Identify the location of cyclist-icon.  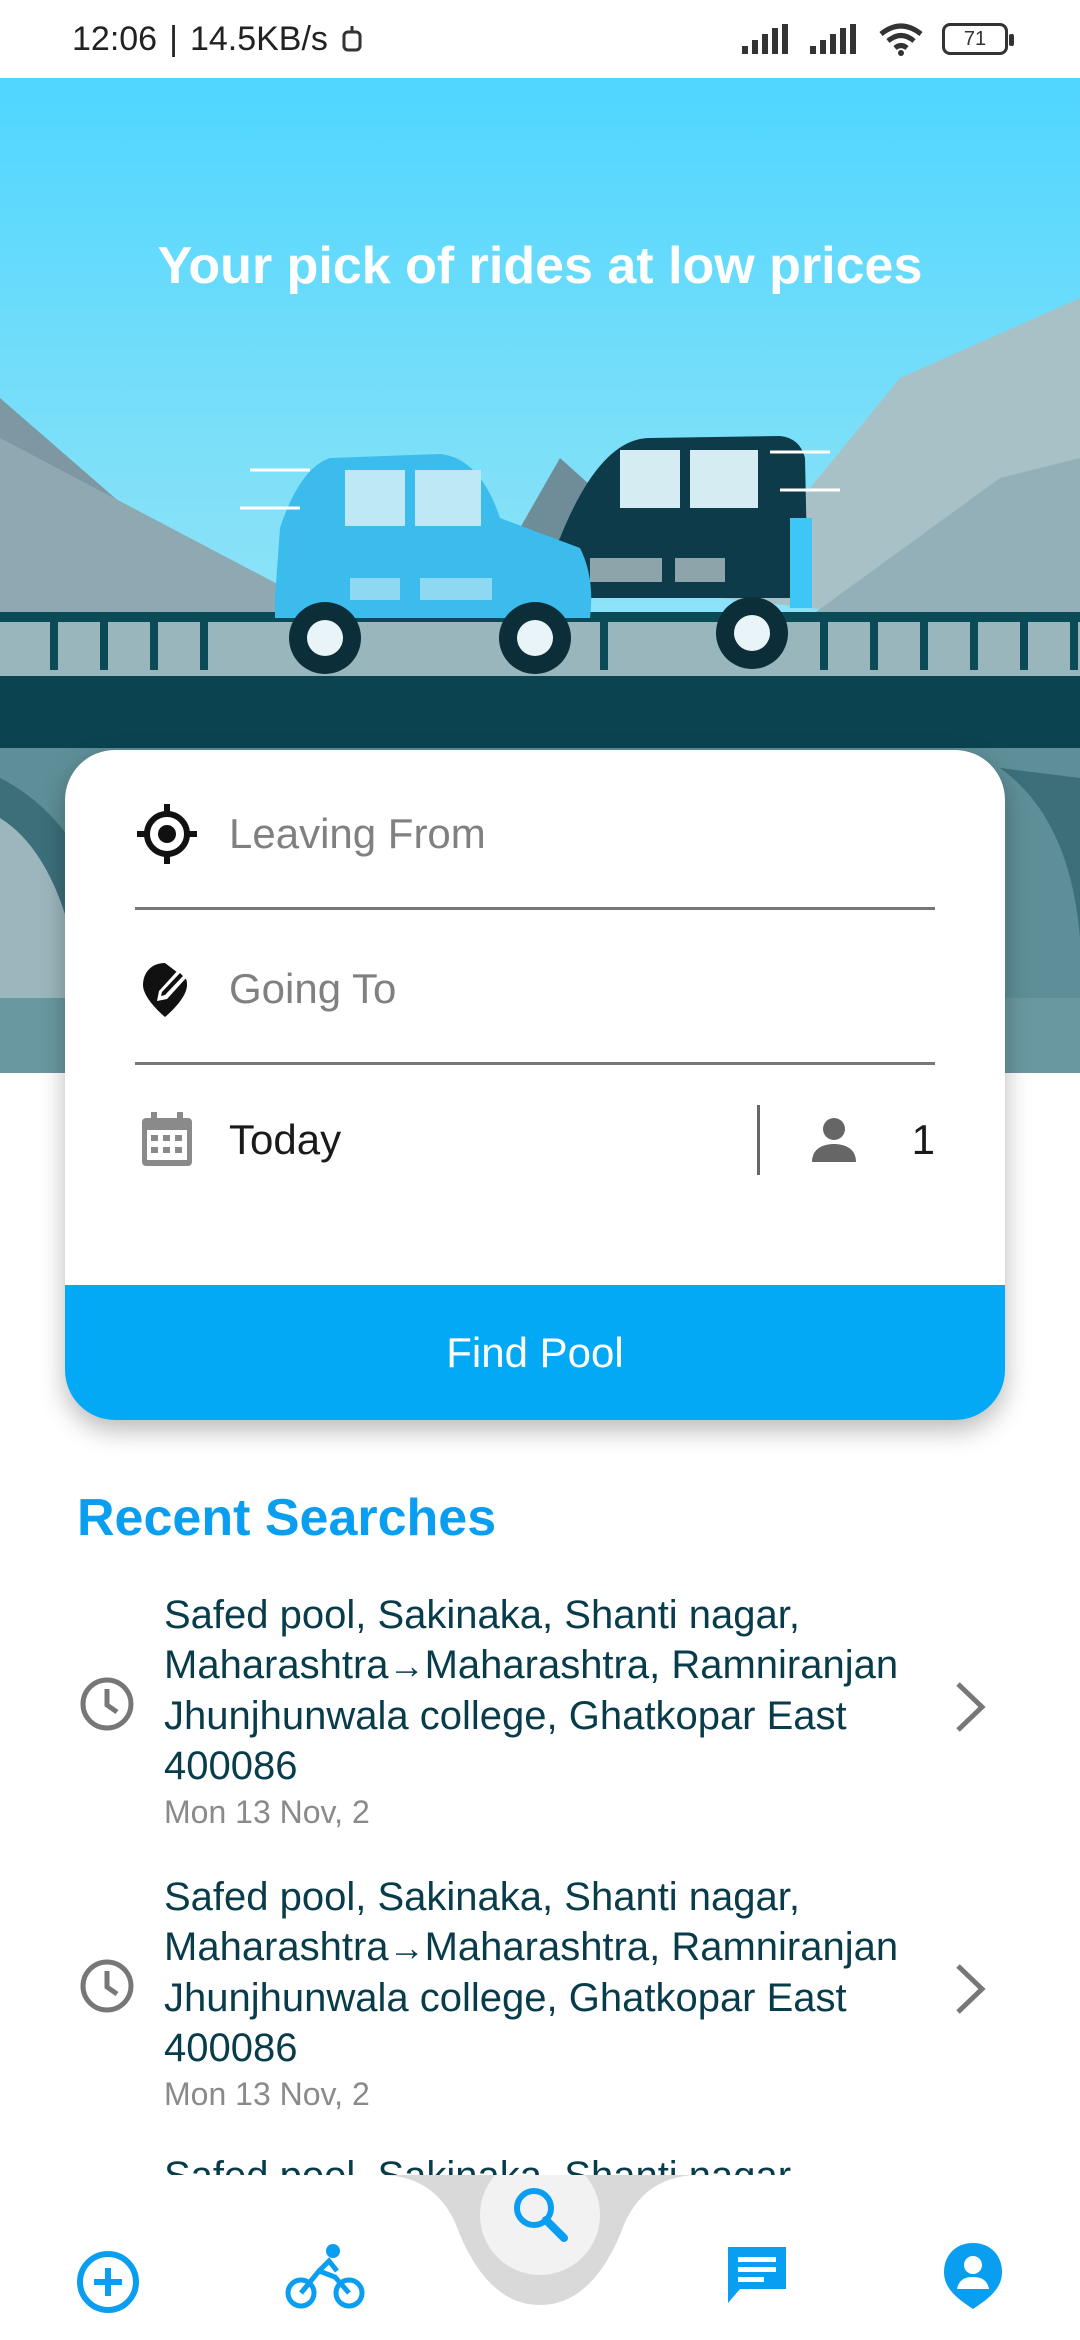
(325, 2276).